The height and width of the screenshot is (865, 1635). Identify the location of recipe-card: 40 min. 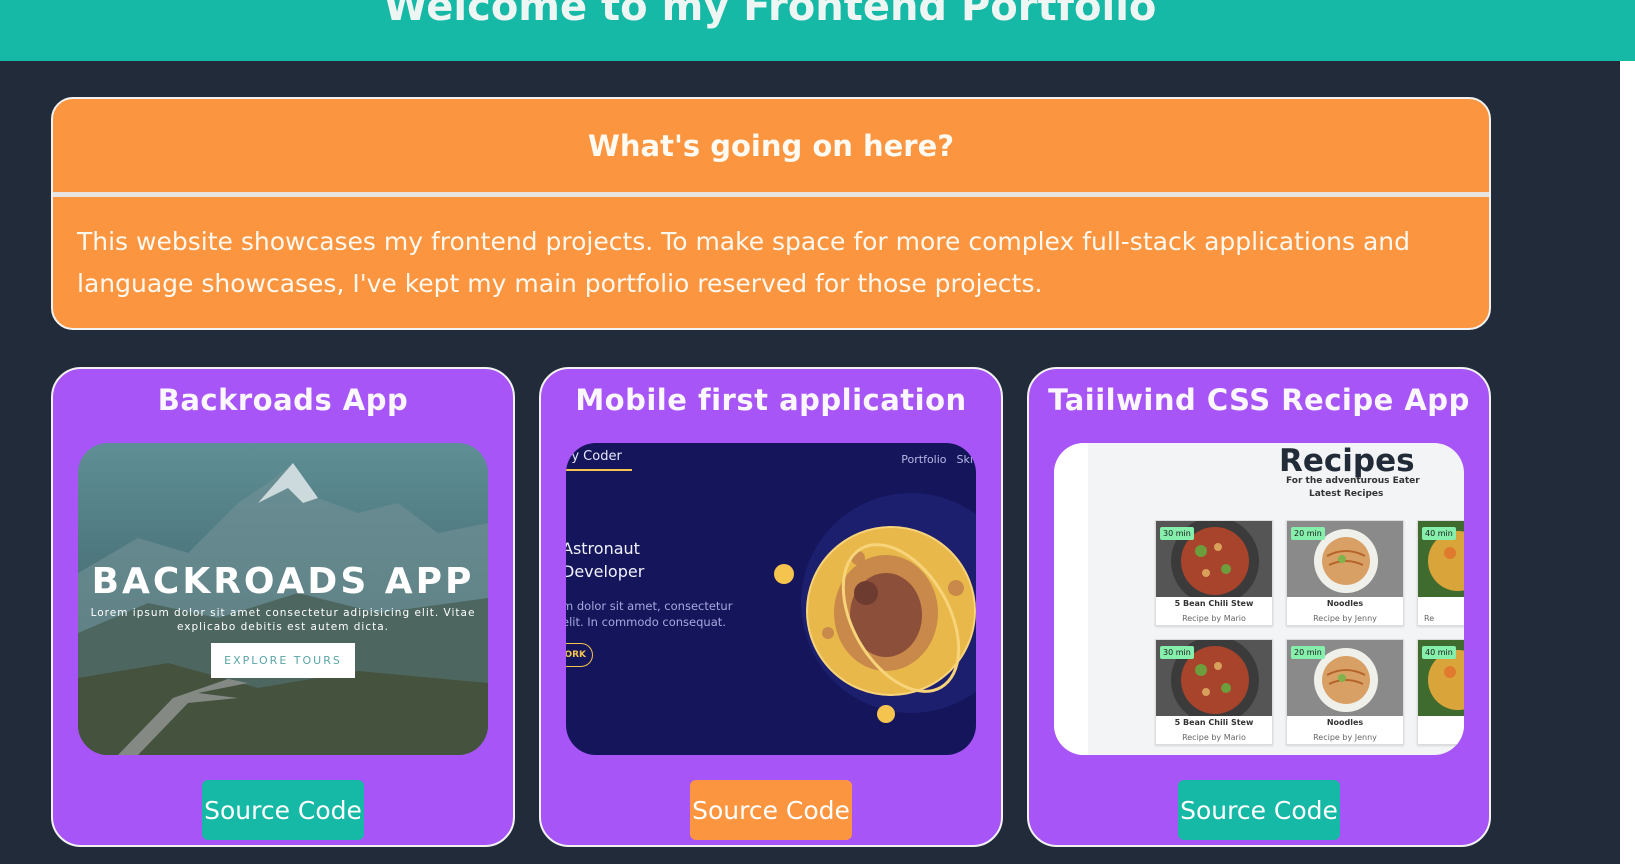
(1440, 692).